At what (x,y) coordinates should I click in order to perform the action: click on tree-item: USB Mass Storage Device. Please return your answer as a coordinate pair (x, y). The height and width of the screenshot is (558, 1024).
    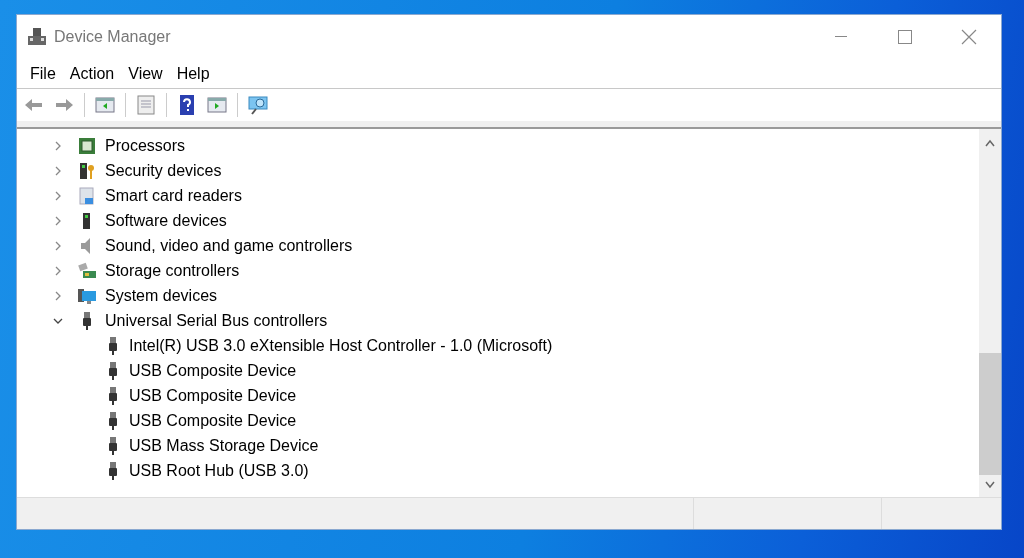
    Looking at the image, I should click on (224, 445).